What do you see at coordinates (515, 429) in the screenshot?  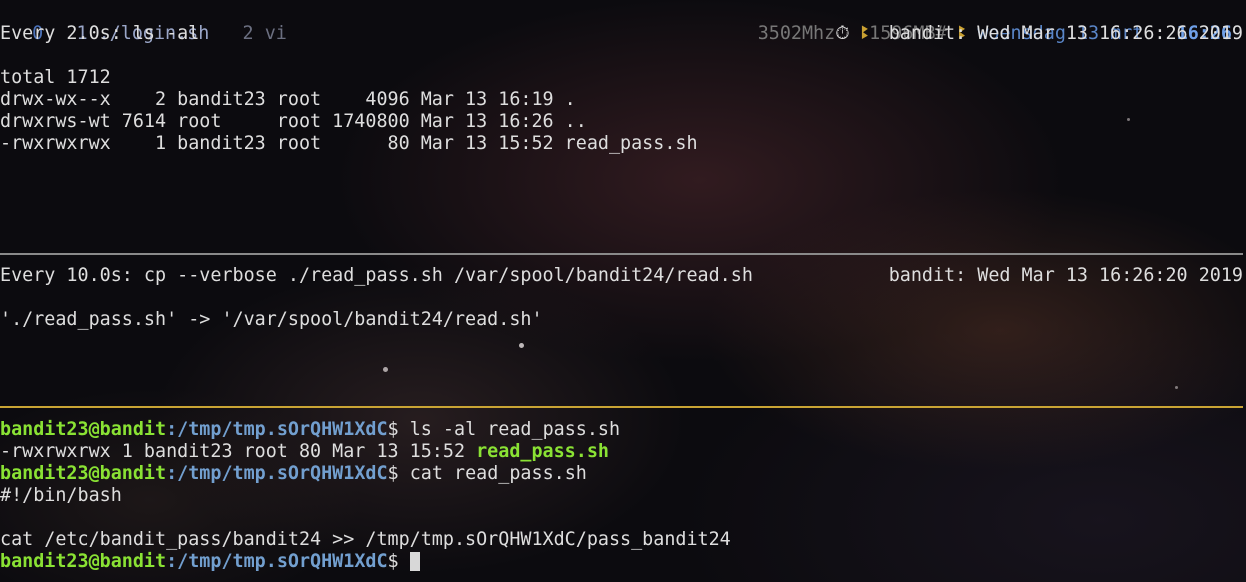 I see `shell-command: ls -al read_pass.sh` at bounding box center [515, 429].